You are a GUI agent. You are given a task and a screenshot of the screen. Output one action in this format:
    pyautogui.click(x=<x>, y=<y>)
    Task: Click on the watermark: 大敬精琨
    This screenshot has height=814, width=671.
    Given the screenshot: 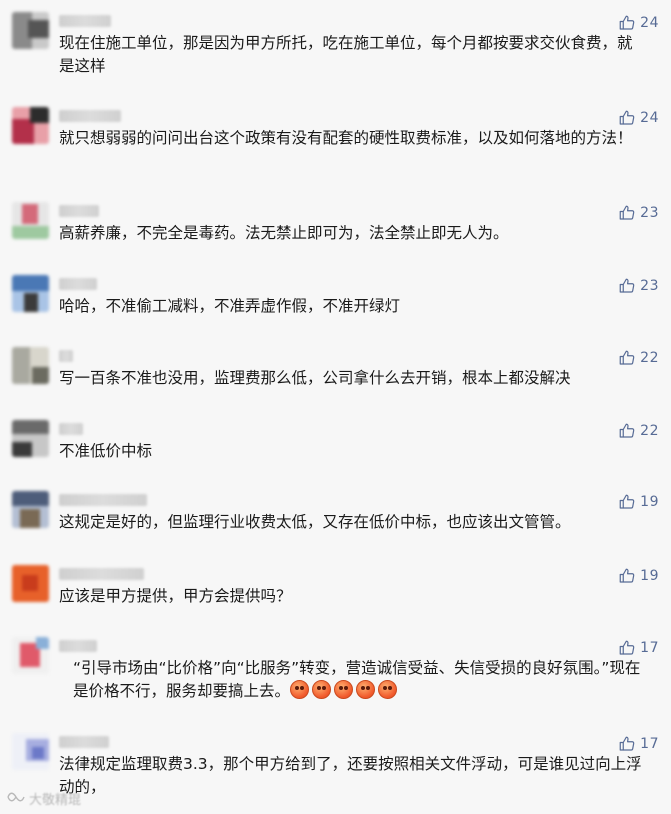 What is the action you would take?
    pyautogui.click(x=44, y=798)
    